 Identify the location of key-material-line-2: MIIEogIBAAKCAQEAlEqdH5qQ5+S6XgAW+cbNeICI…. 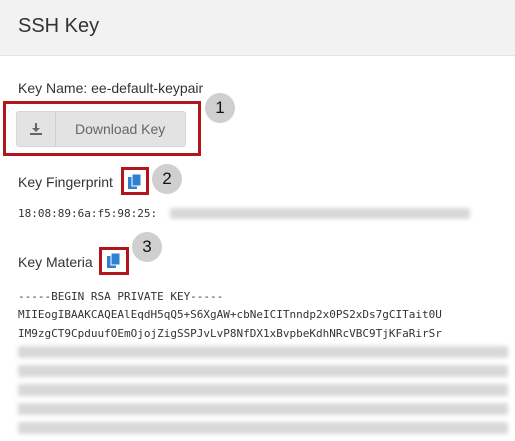
(230, 314).